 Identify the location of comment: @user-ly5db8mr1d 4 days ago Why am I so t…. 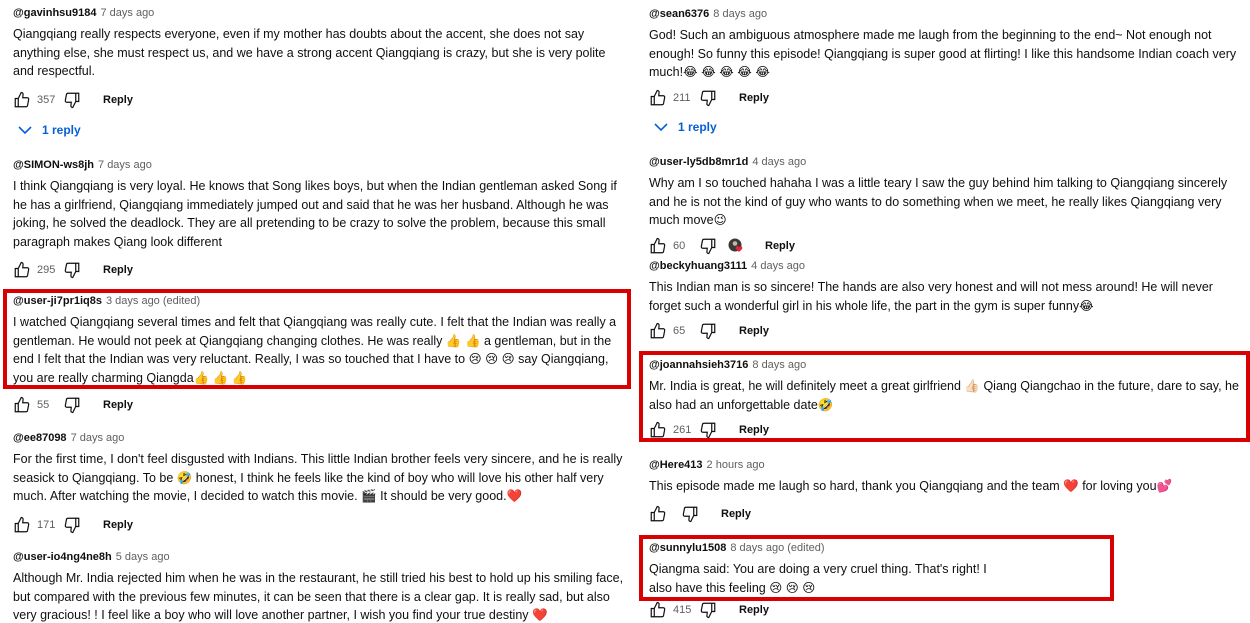
(943, 205).